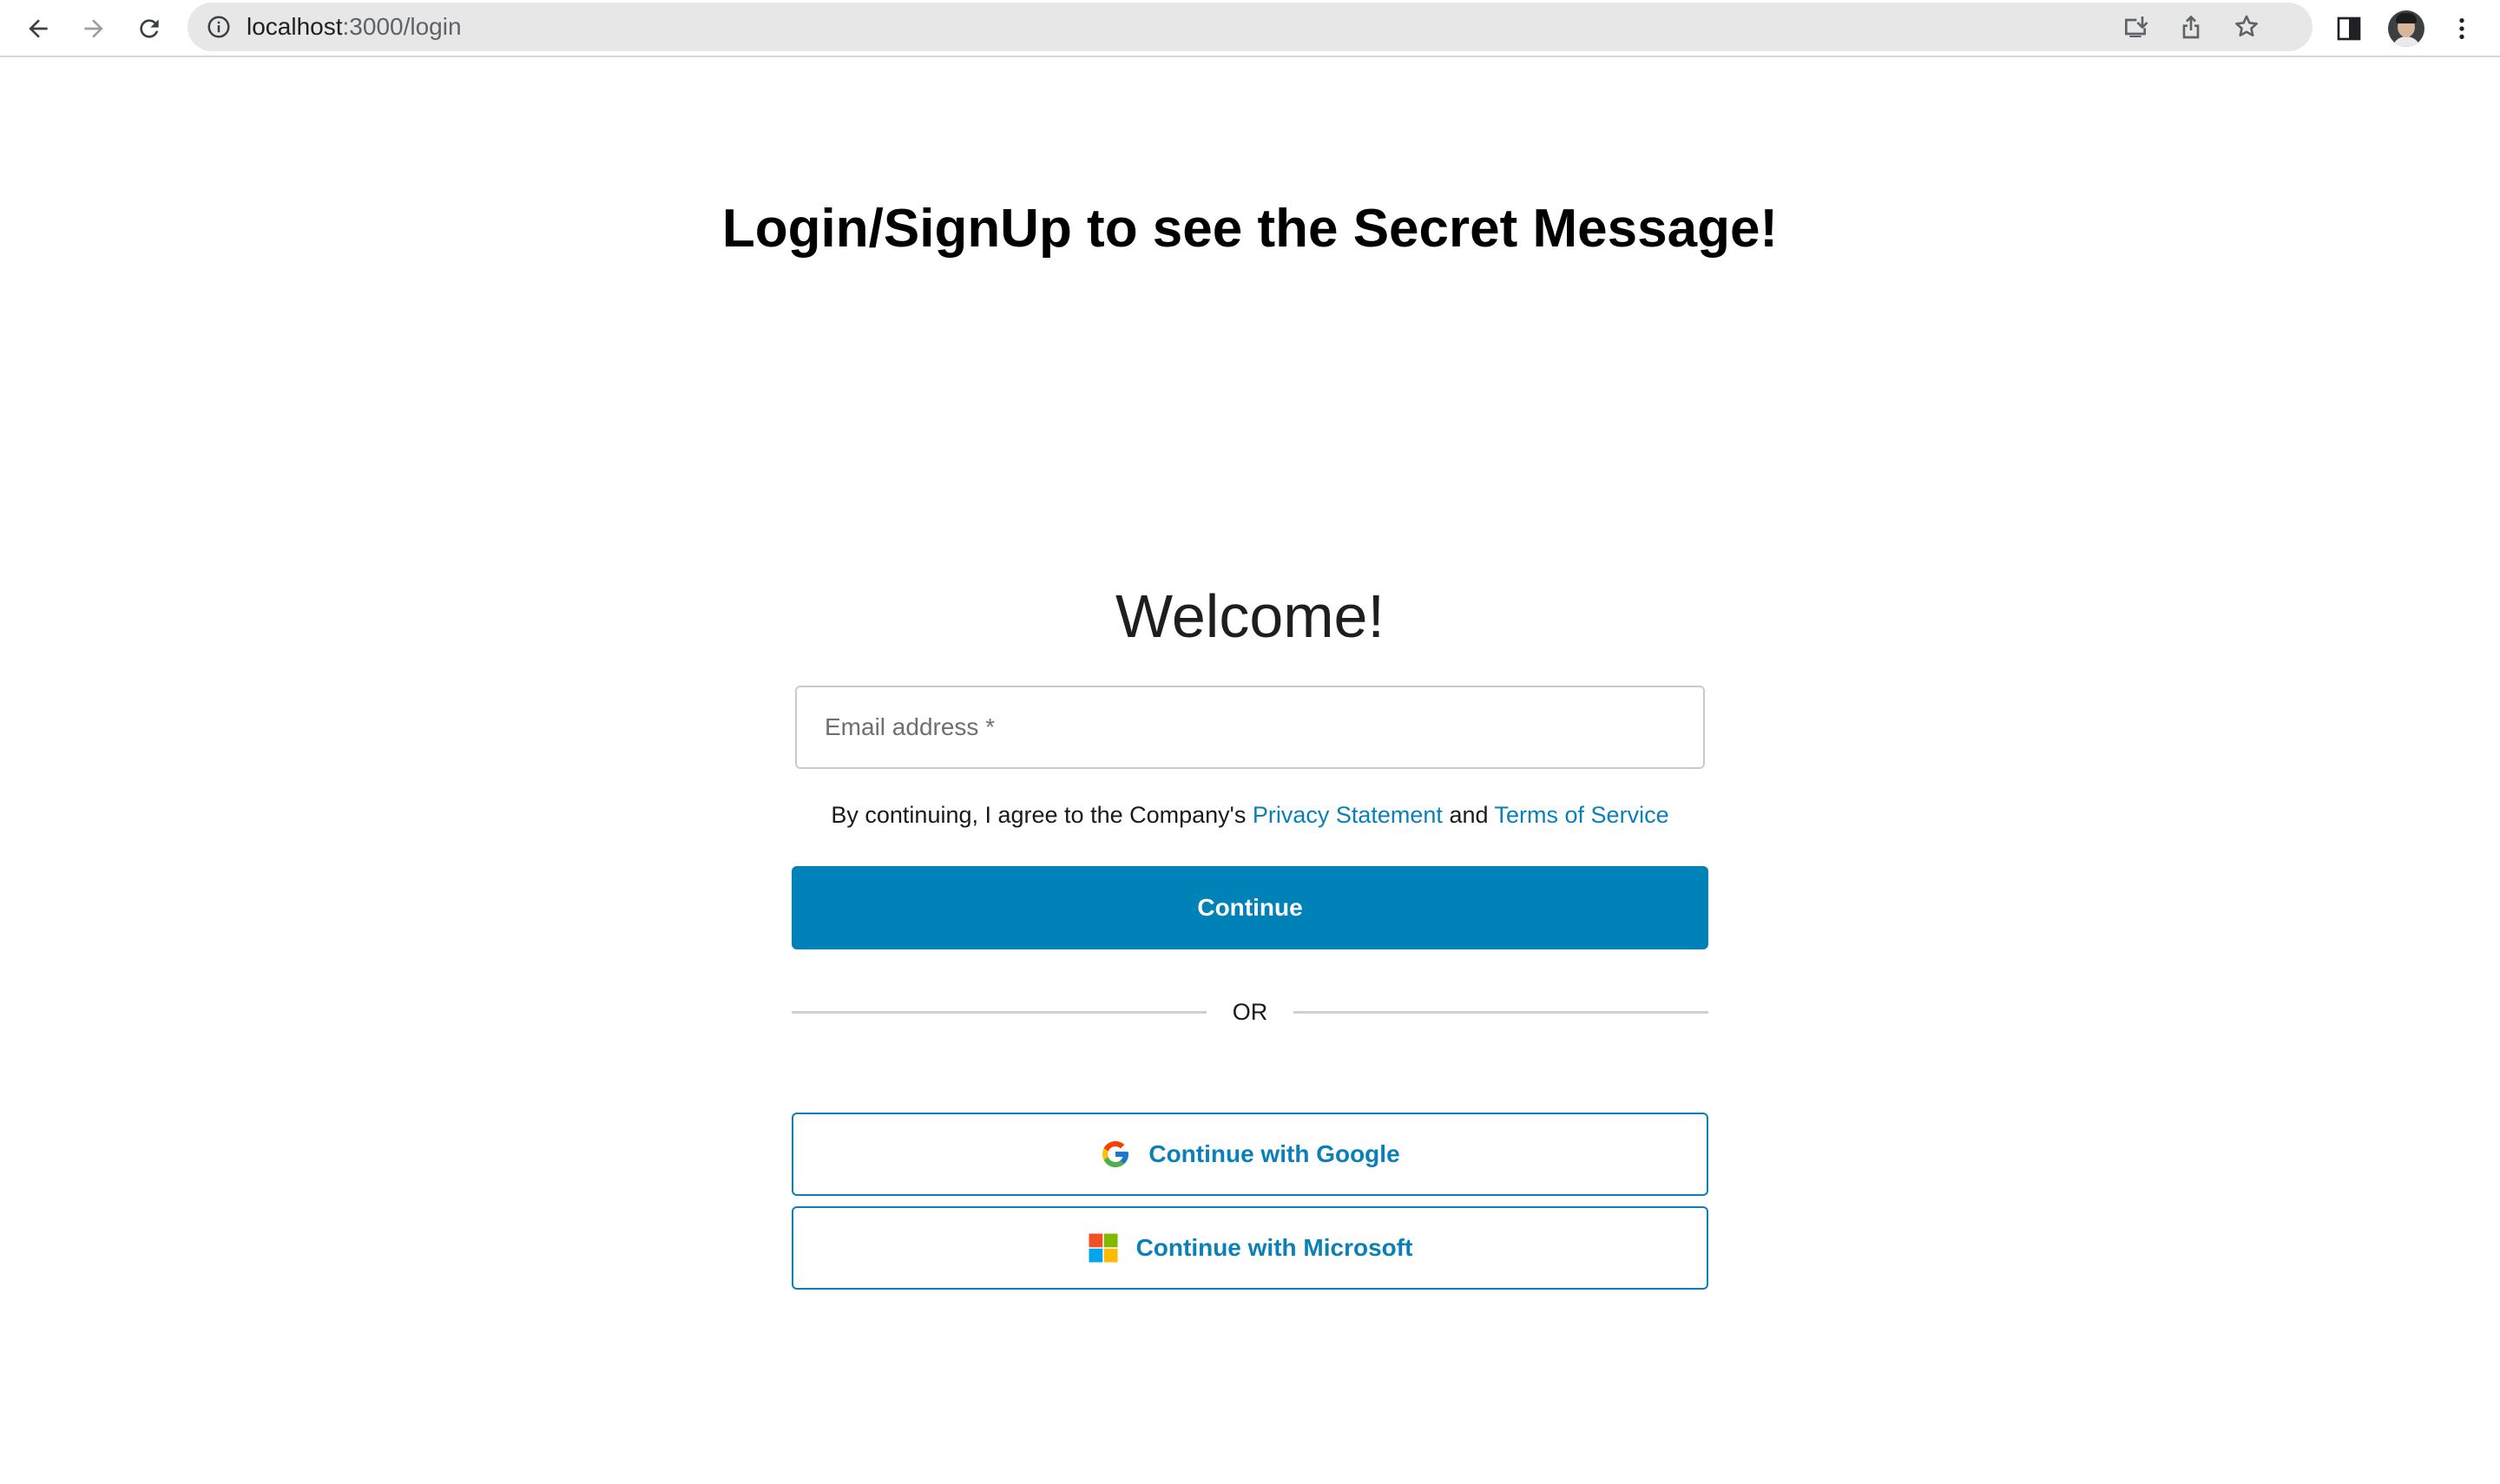 This screenshot has height=1484, width=2500. I want to click on continue-button: Continue, so click(1250, 908).